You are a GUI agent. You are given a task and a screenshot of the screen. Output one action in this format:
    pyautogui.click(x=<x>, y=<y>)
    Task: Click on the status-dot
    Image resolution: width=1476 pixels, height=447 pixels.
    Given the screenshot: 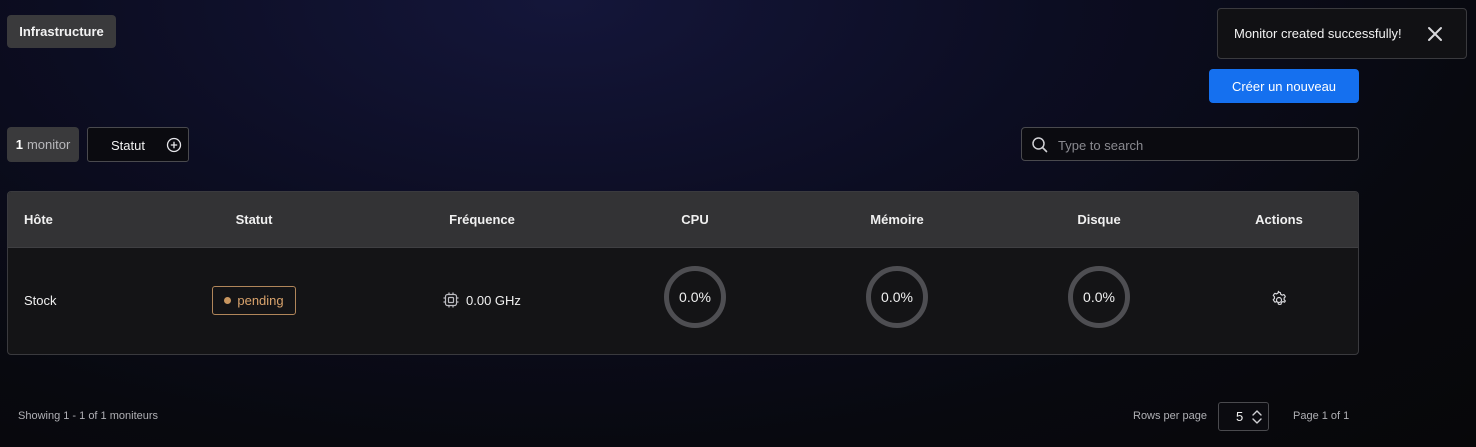 What is the action you would take?
    pyautogui.click(x=228, y=300)
    